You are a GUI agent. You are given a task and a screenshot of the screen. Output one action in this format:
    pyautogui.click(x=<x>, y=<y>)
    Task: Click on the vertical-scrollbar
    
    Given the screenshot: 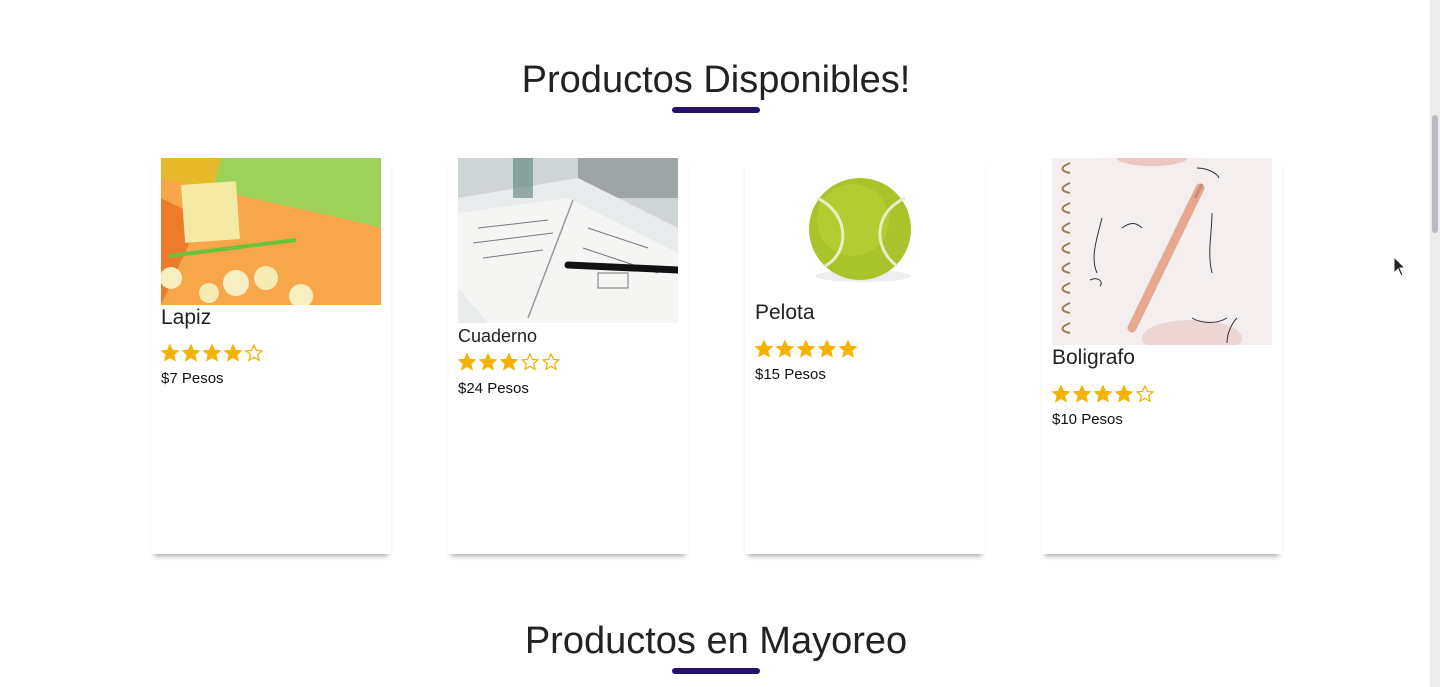 What is the action you would take?
    pyautogui.click(x=1435, y=343)
    